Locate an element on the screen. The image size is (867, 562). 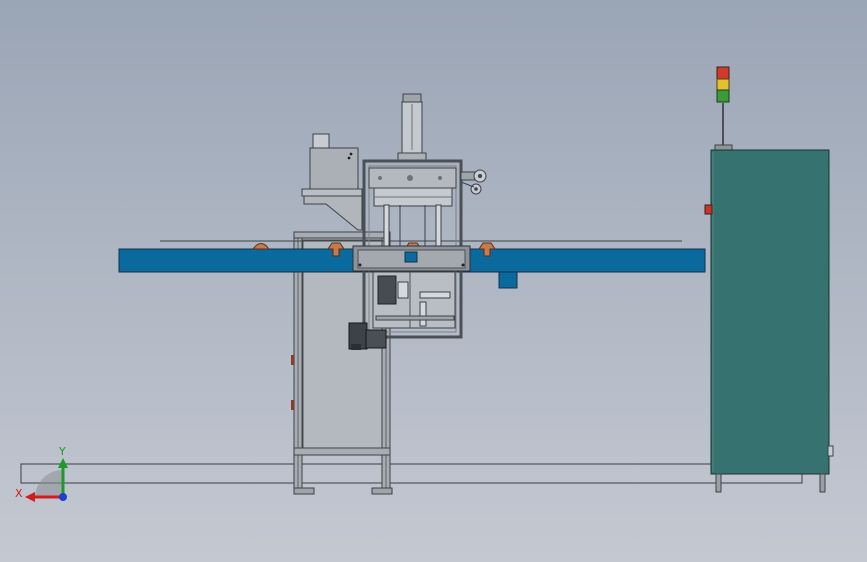
coordinate-triad: X Y is located at coordinates (41, 473).